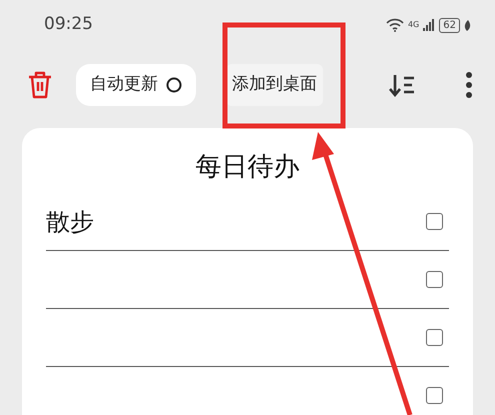 Image resolution: width=495 pixels, height=415 pixels. What do you see at coordinates (467, 25) in the screenshot?
I see `leaf-icon` at bounding box center [467, 25].